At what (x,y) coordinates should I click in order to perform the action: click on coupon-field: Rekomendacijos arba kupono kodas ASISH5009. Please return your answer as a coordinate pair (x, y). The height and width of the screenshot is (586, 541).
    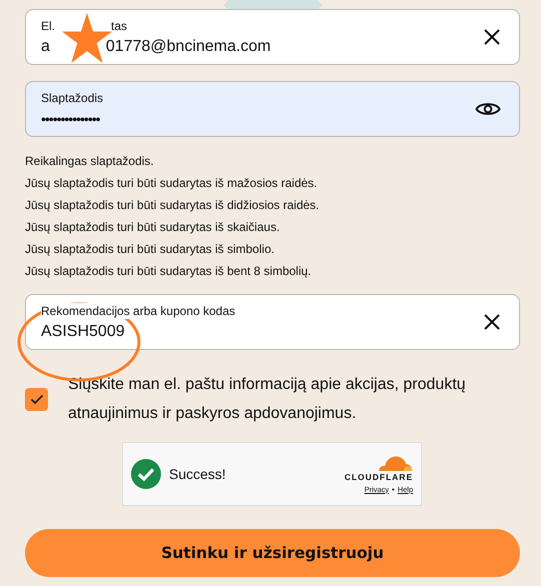
    Looking at the image, I should click on (272, 322).